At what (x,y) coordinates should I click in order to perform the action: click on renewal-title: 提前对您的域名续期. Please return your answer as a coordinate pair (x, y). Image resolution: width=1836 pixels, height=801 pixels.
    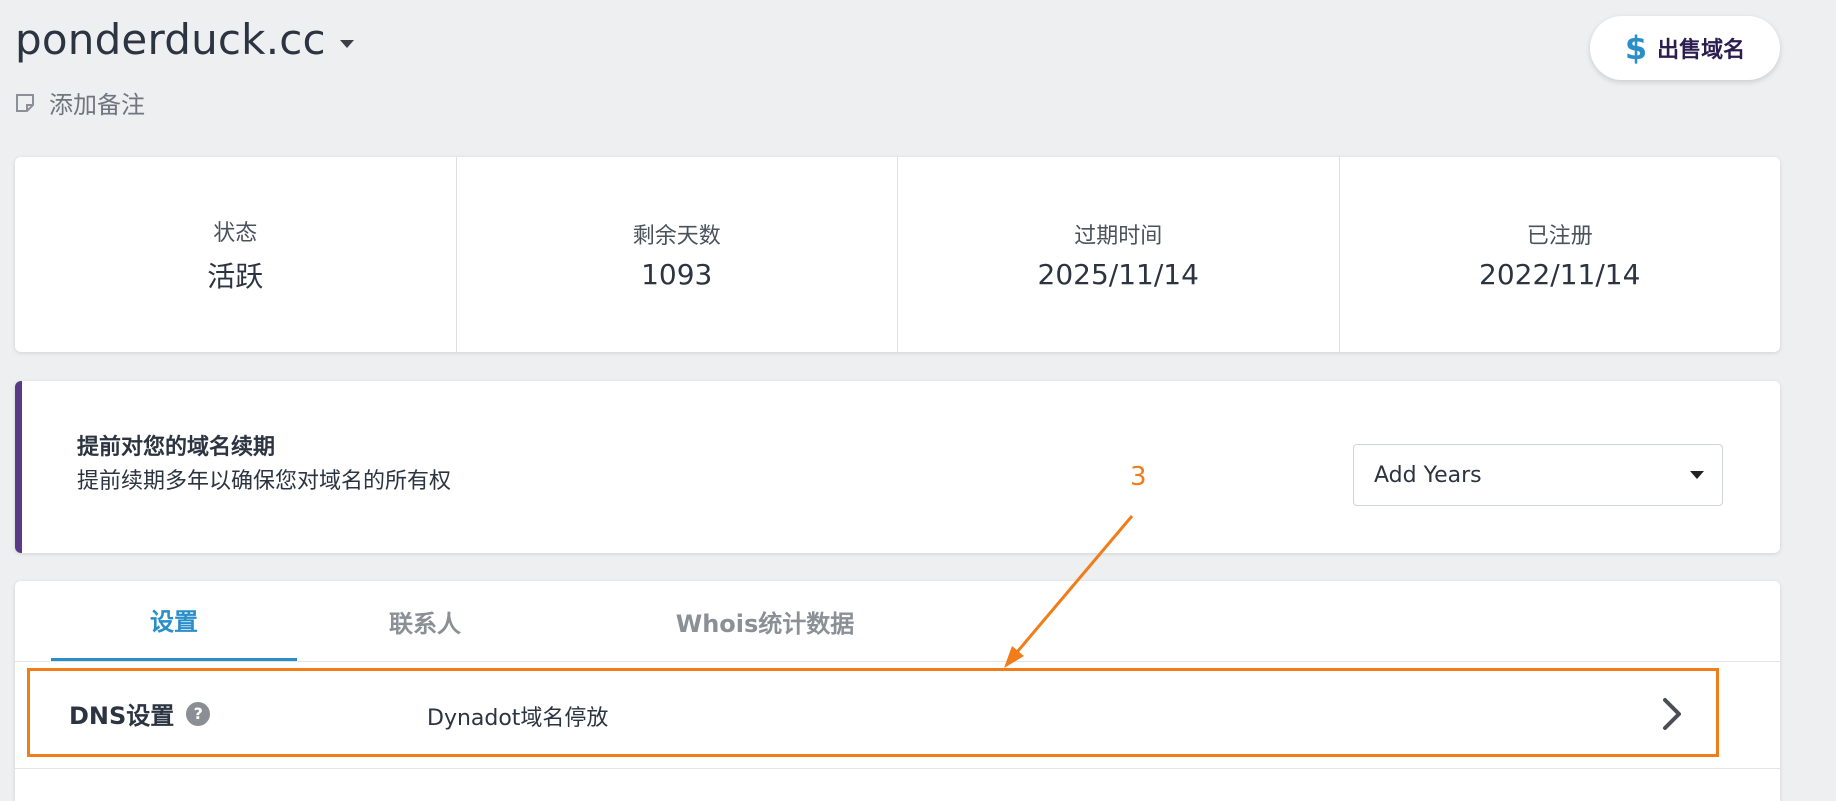
    Looking at the image, I should click on (176, 447).